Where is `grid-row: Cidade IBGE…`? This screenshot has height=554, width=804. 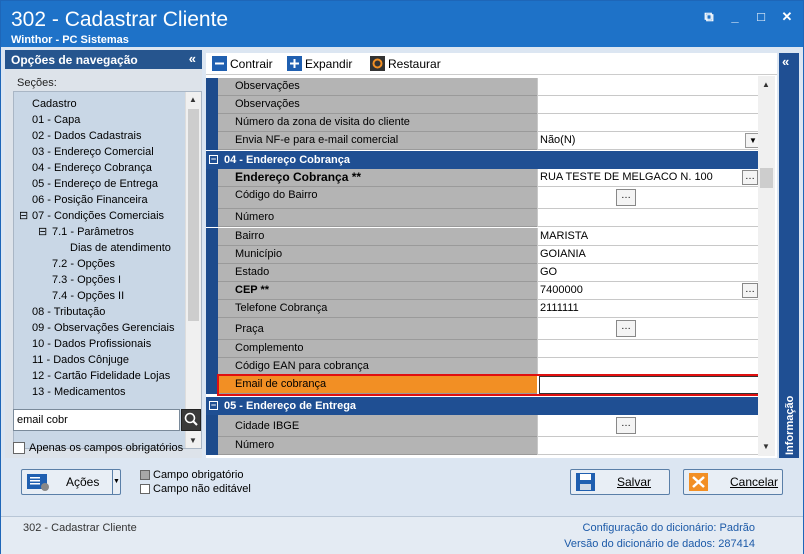 grid-row: Cidade IBGE… is located at coordinates (484, 426).